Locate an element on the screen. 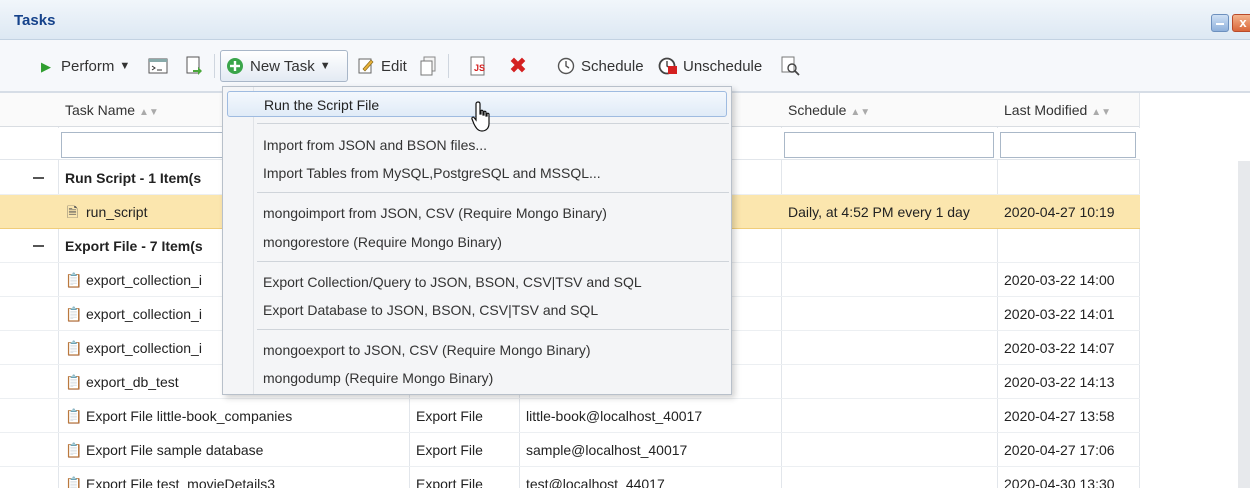 Image resolution: width=1250 pixels, height=488 pixels. task-name: Export File sample database is located at coordinates (175, 450).